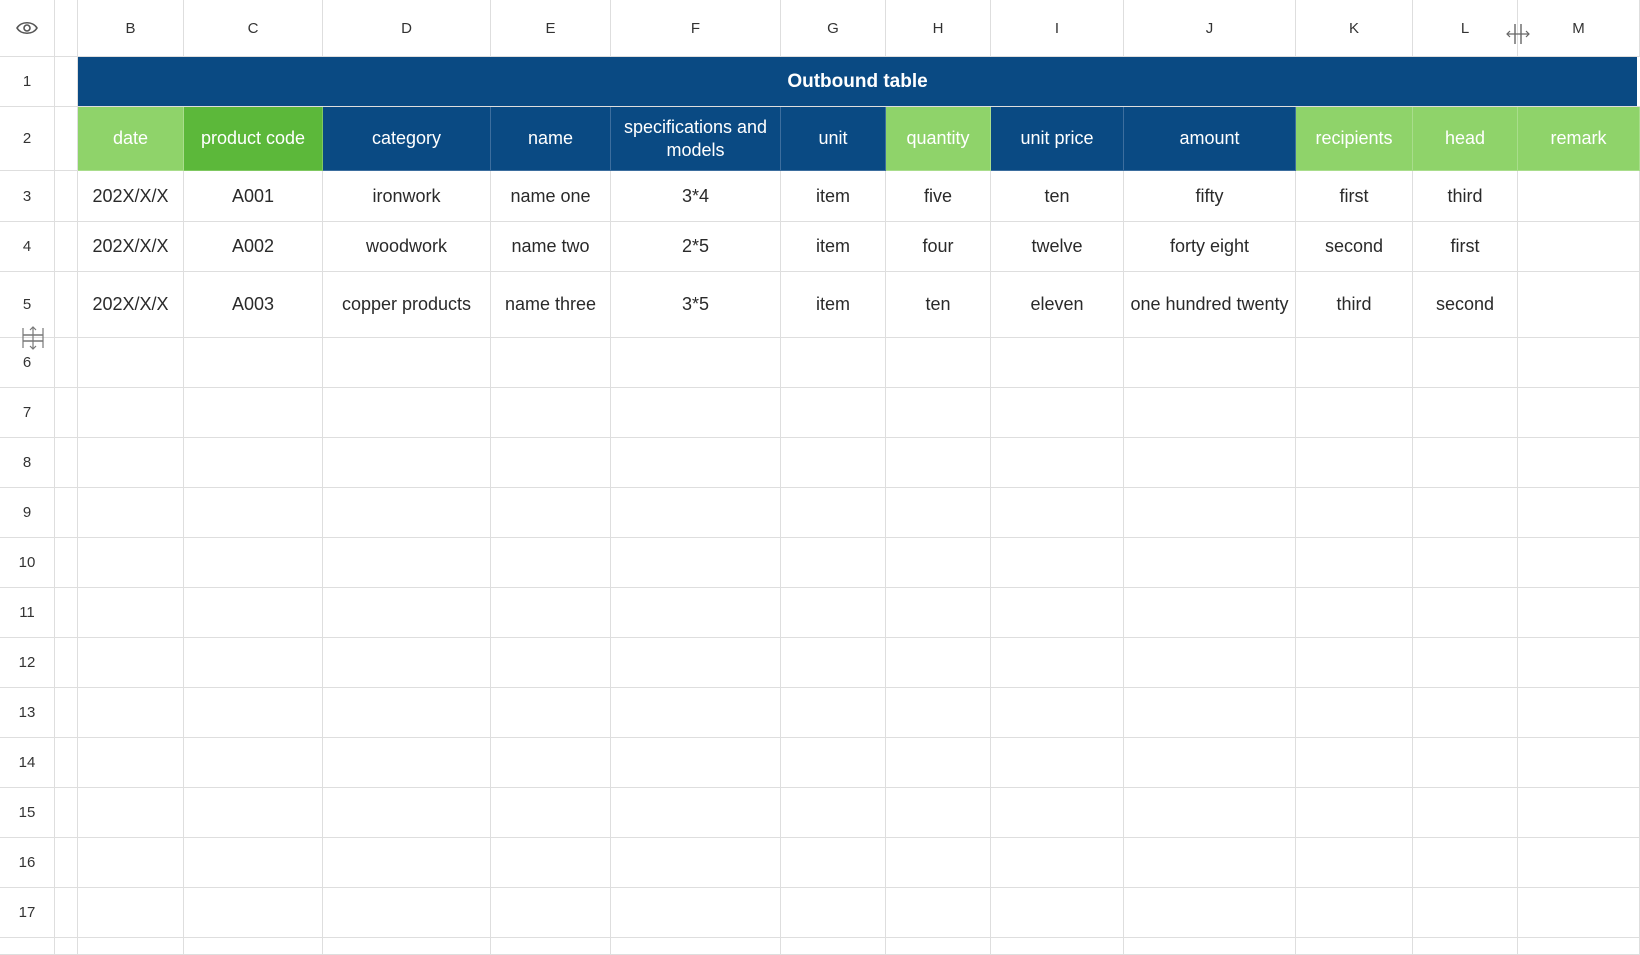  I want to click on header-cell-name: name, so click(551, 139).